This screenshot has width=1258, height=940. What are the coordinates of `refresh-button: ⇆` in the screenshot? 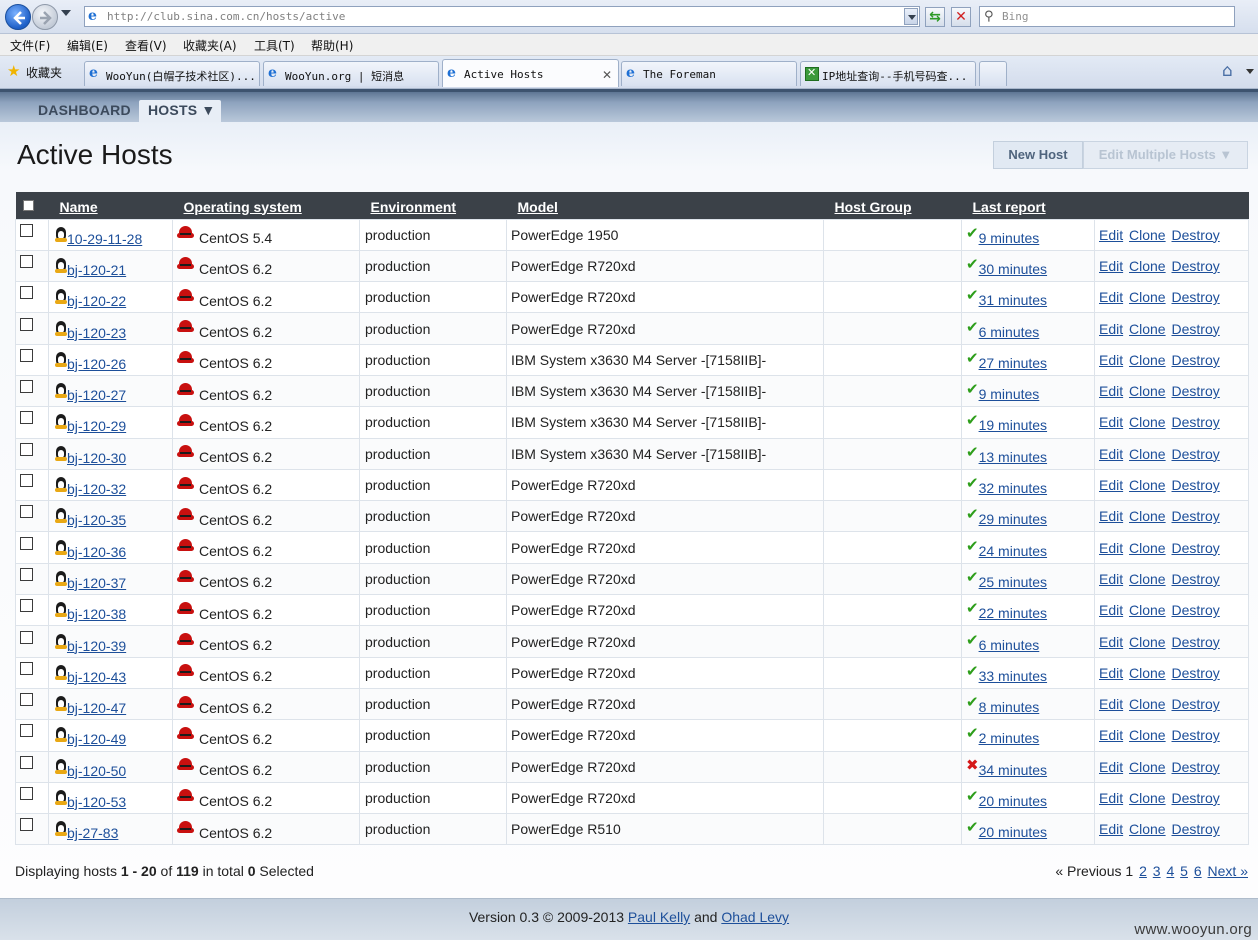 It's located at (935, 17).